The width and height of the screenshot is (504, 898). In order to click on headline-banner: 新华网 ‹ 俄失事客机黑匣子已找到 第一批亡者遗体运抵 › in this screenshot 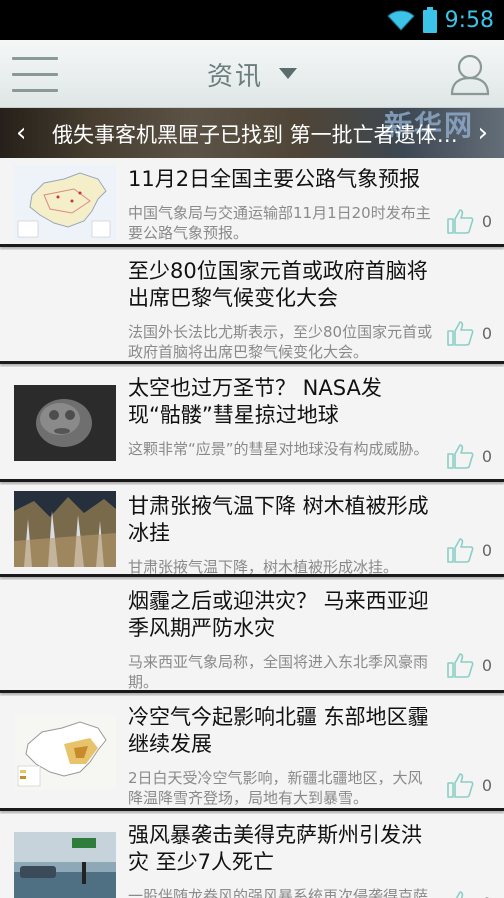, I will do `click(252, 133)`.